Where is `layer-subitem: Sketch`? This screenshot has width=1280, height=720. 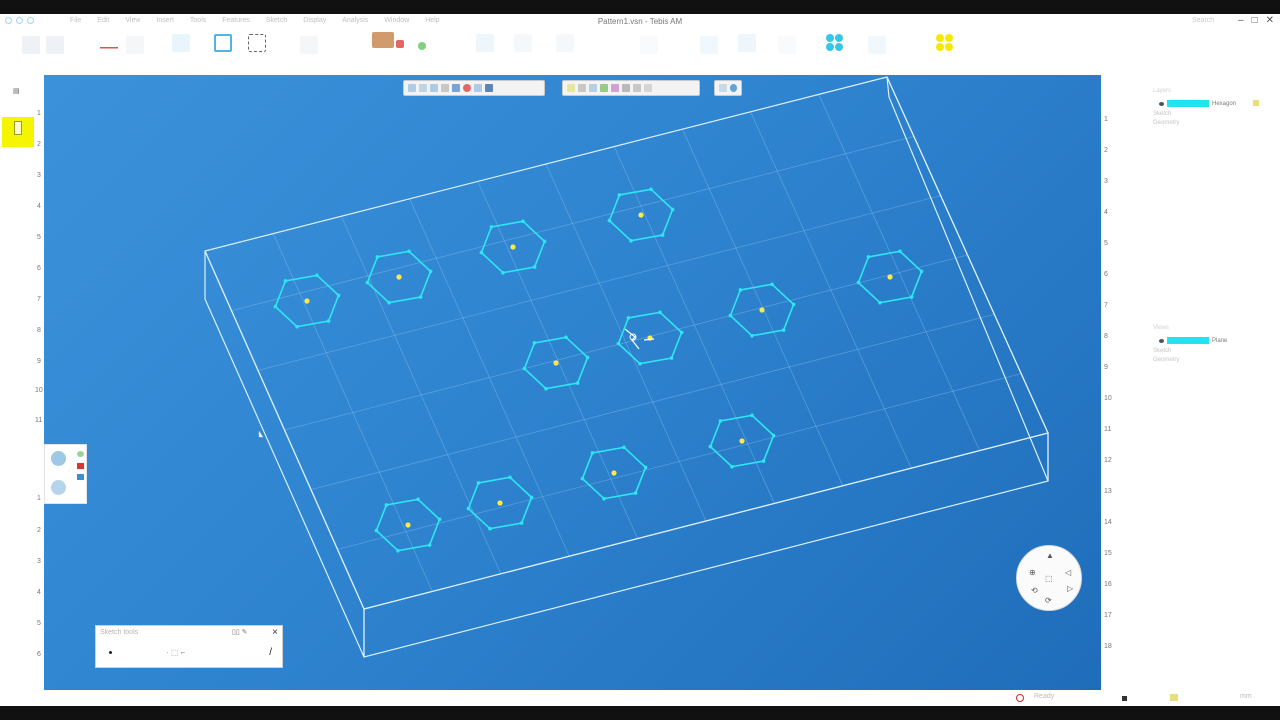 layer-subitem: Sketch is located at coordinates (1162, 114).